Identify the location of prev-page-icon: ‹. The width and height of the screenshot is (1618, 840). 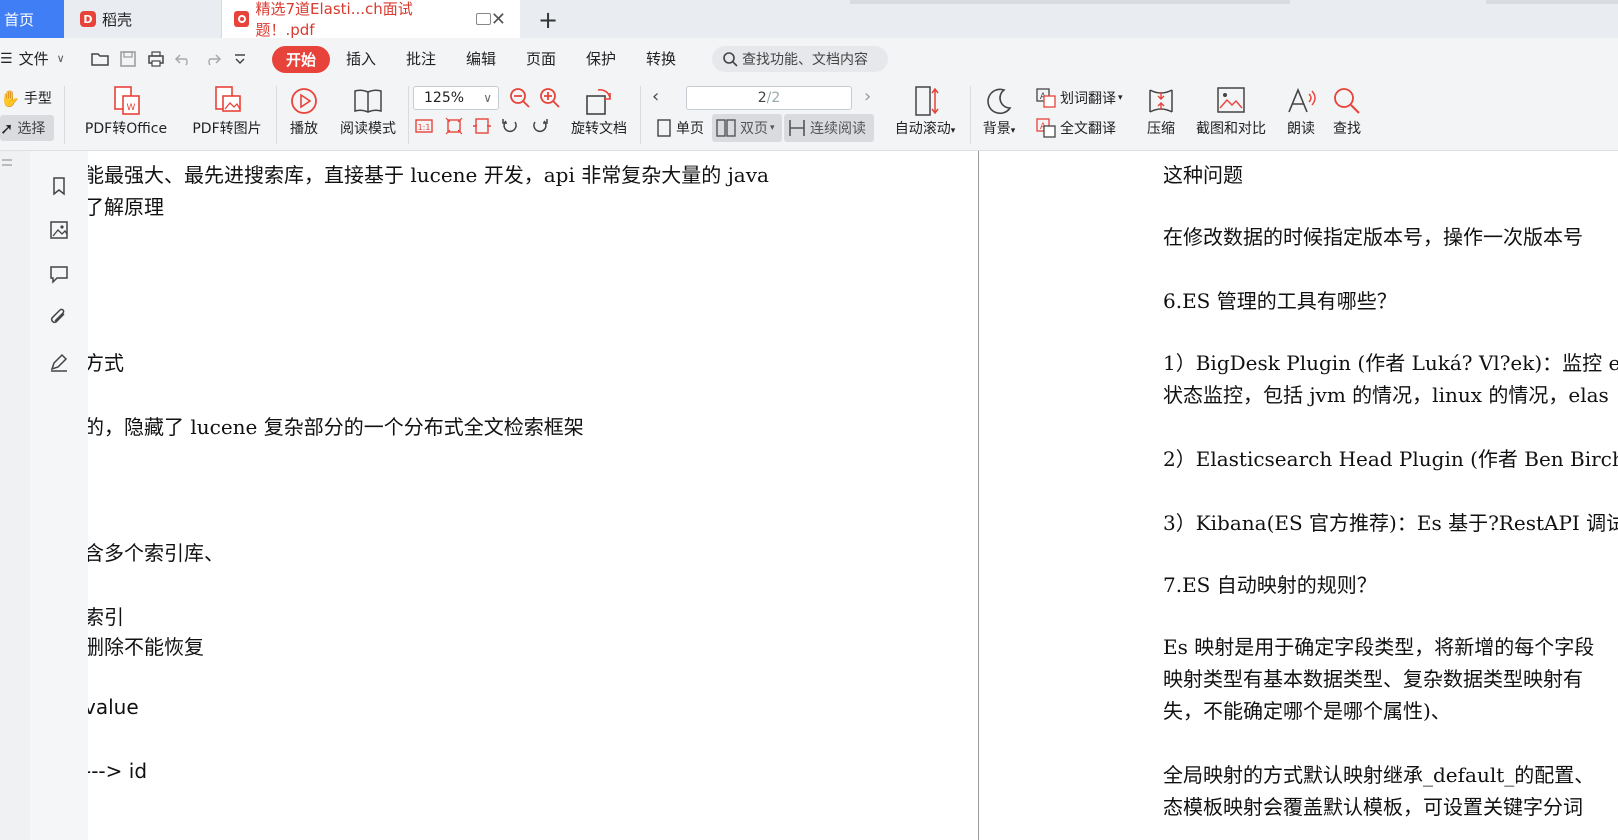
(655, 96).